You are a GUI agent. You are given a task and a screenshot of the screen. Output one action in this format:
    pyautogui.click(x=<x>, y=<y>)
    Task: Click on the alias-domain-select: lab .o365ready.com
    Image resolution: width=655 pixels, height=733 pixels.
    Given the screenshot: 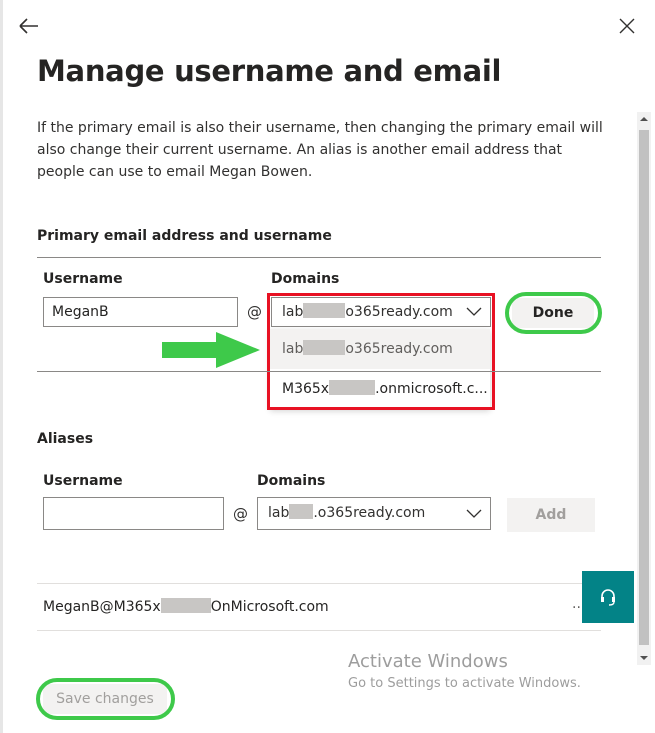 What is the action you would take?
    pyautogui.click(x=374, y=513)
    